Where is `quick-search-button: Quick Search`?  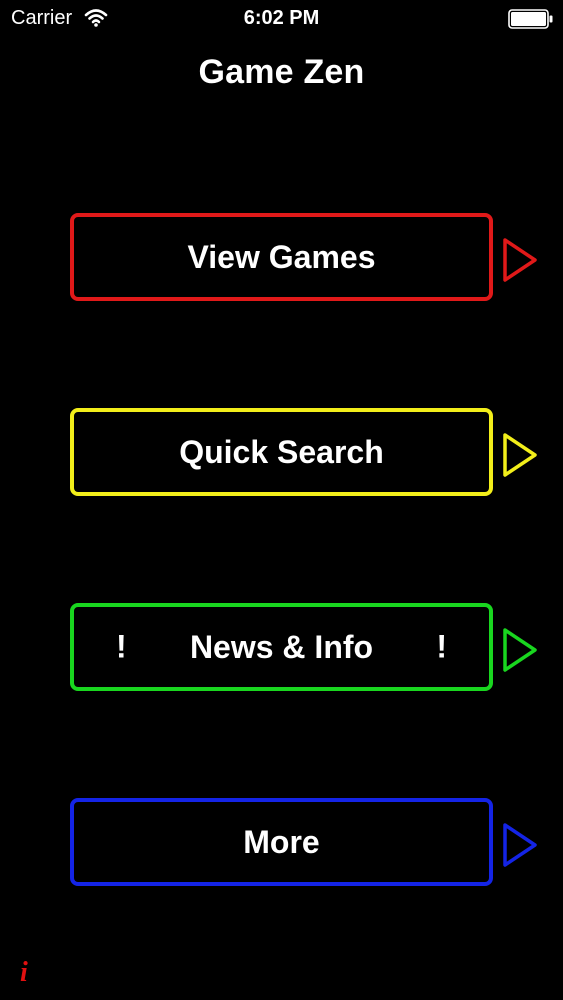 quick-search-button: Quick Search is located at coordinates (281, 452).